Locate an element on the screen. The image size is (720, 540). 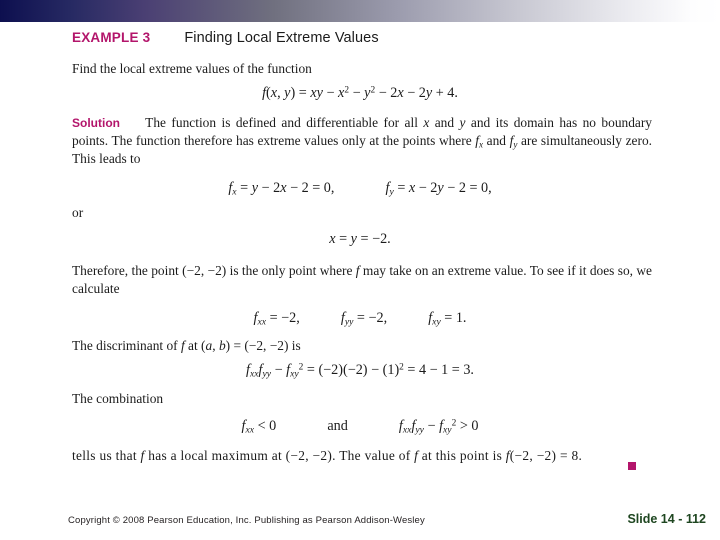
fyy-equation: fyy = −2, is located at coordinates (364, 318).